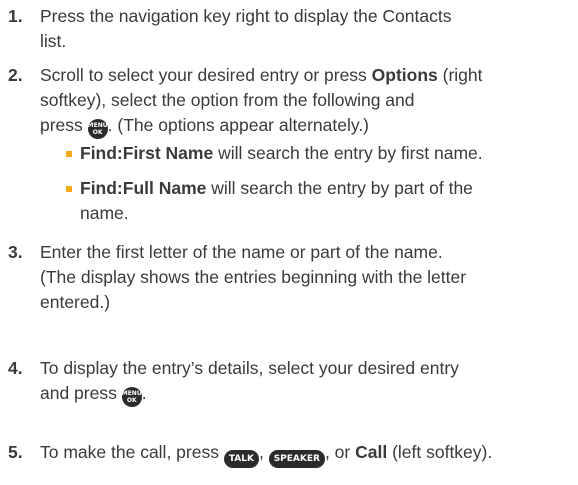 The width and height of the screenshot is (578, 485). I want to click on step-number: 3., so click(15, 252).